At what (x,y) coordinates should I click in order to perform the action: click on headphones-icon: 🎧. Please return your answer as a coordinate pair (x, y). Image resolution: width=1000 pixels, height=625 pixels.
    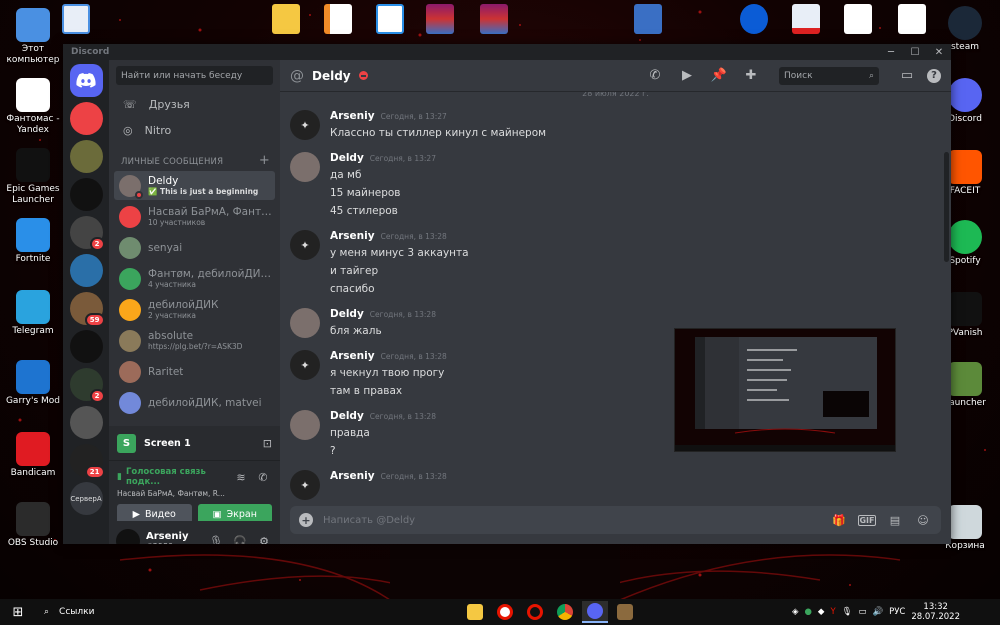
    Looking at the image, I should click on (240, 540).